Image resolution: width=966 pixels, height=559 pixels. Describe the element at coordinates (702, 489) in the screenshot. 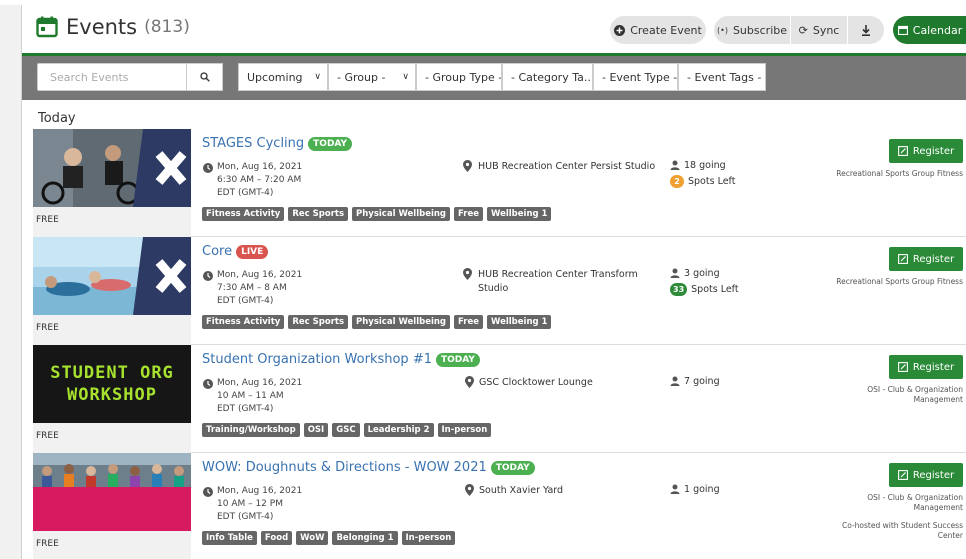

I see `attendee-count: 1 going` at that location.